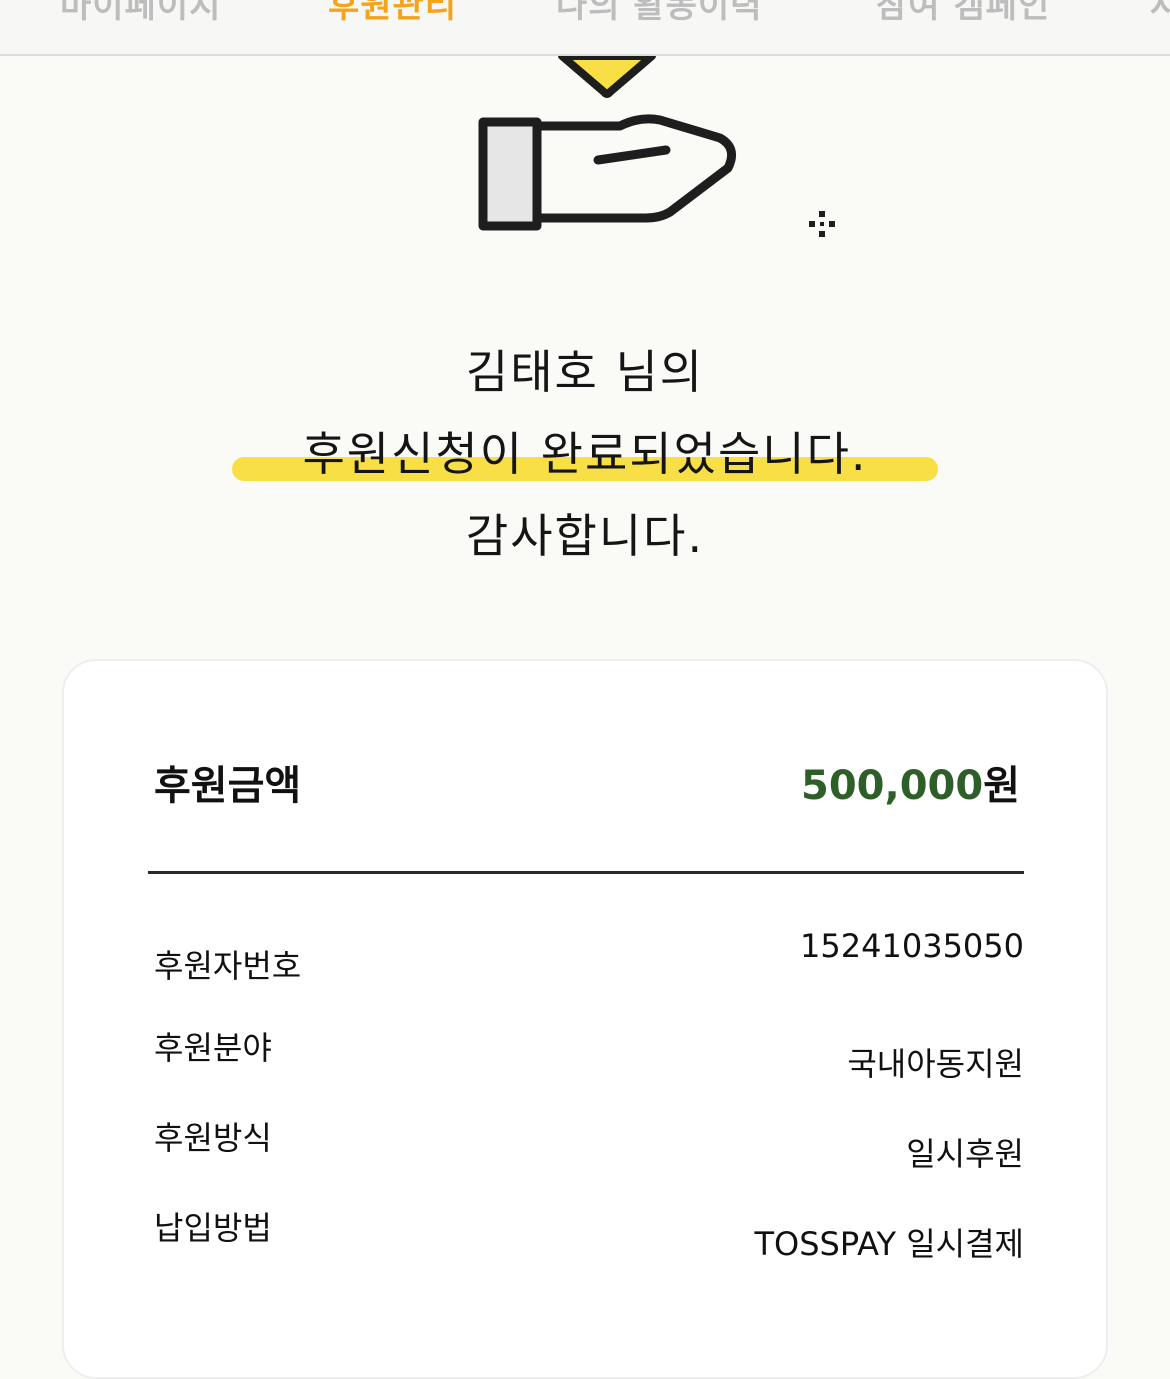 The width and height of the screenshot is (1170, 1379). Describe the element at coordinates (659, 13) in the screenshot. I see `tab-activity-history: 나의 활동이력` at that location.